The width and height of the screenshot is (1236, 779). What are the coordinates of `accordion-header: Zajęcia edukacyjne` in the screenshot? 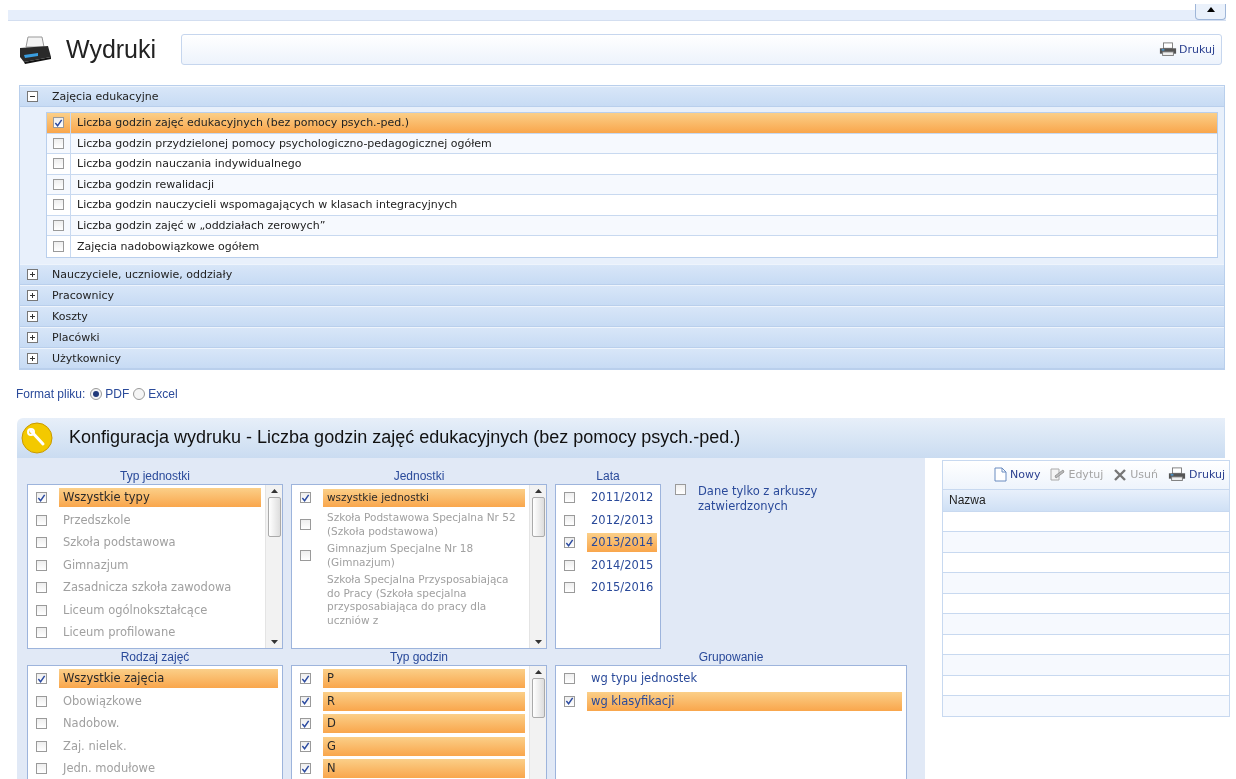 It's located at (622, 96).